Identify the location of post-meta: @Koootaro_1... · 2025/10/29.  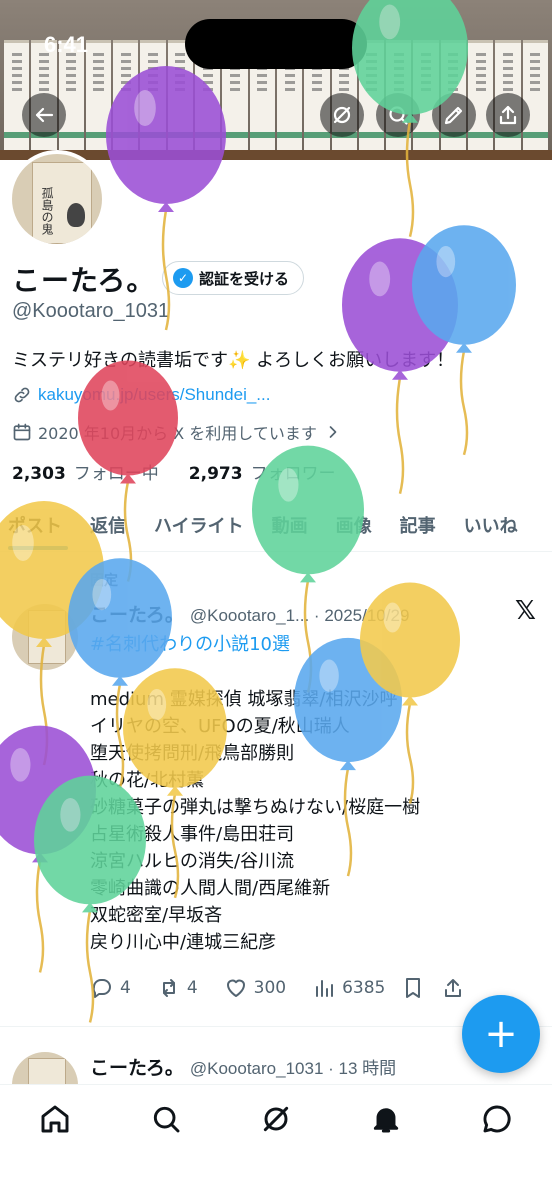
(299, 615).